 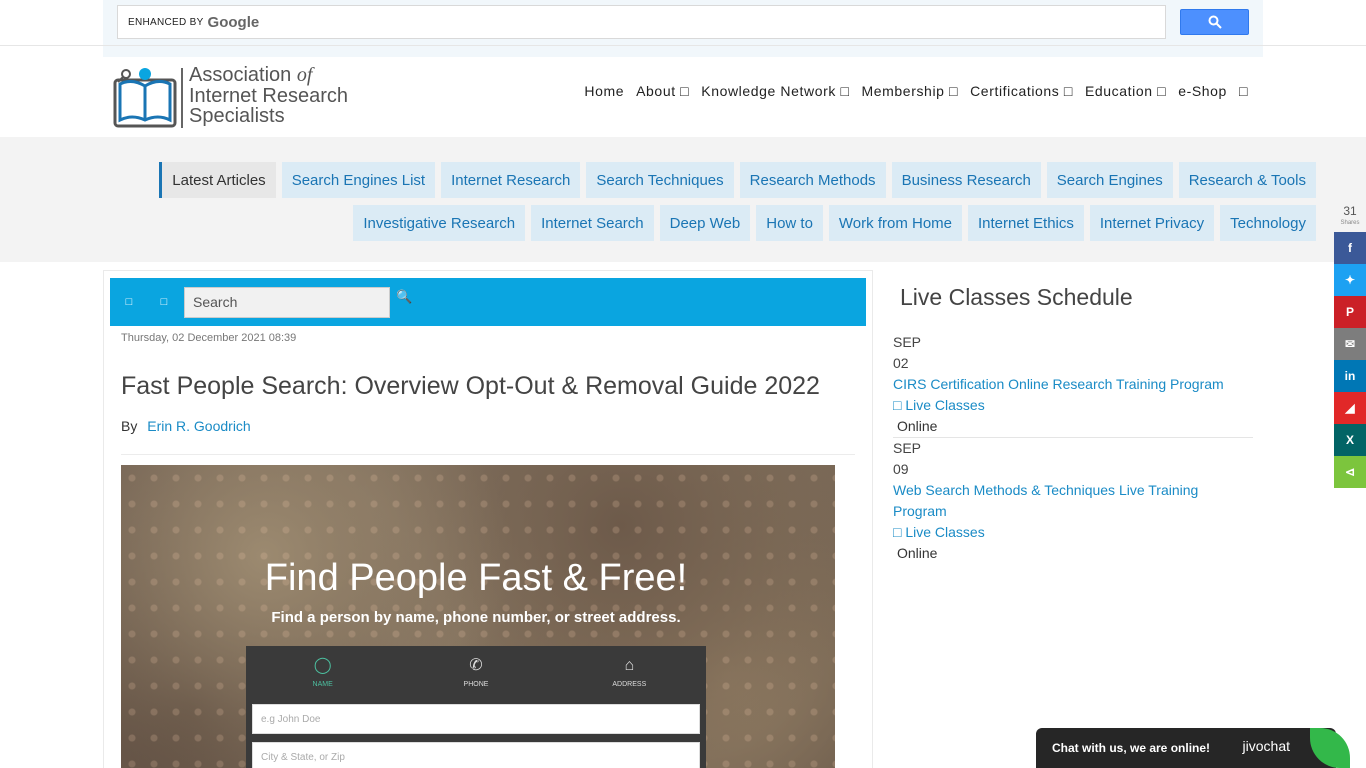 I want to click on event-day: 09, so click(x=901, y=469).